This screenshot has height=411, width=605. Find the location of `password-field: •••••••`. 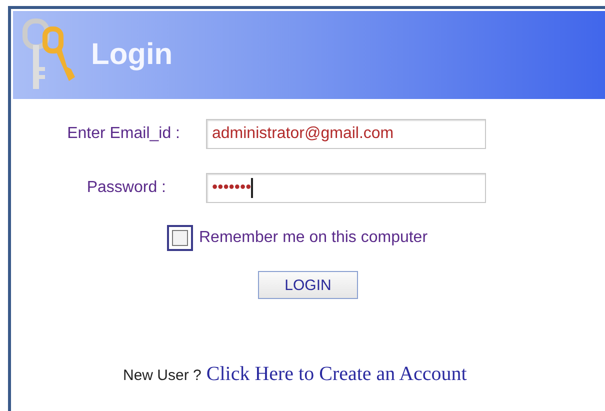

password-field: ••••••• is located at coordinates (346, 188).